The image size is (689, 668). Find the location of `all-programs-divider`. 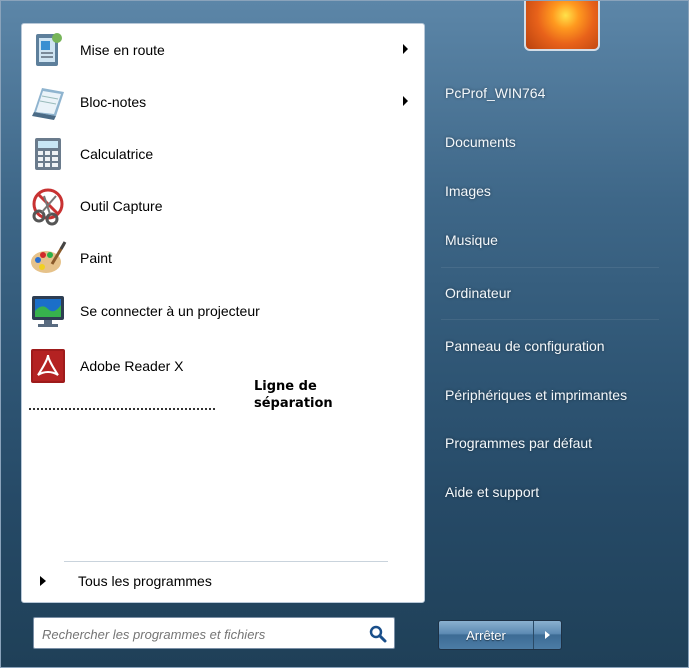

all-programs-divider is located at coordinates (226, 561).